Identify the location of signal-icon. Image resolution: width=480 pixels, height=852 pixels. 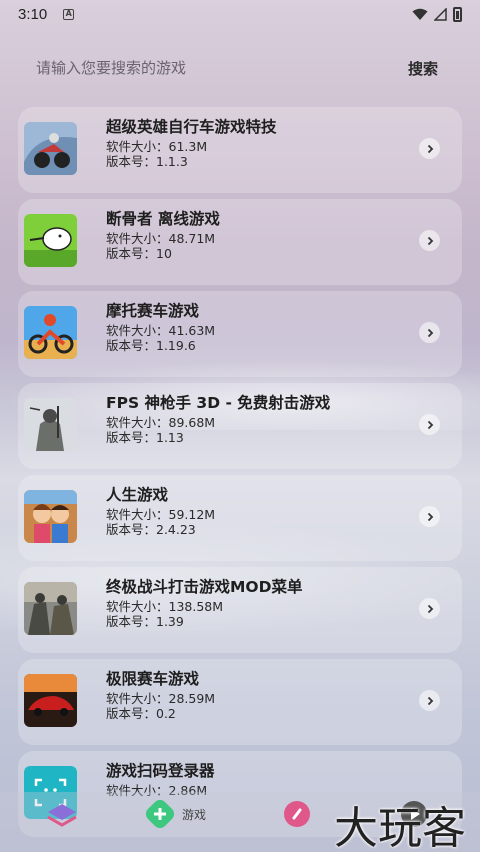
(440, 14).